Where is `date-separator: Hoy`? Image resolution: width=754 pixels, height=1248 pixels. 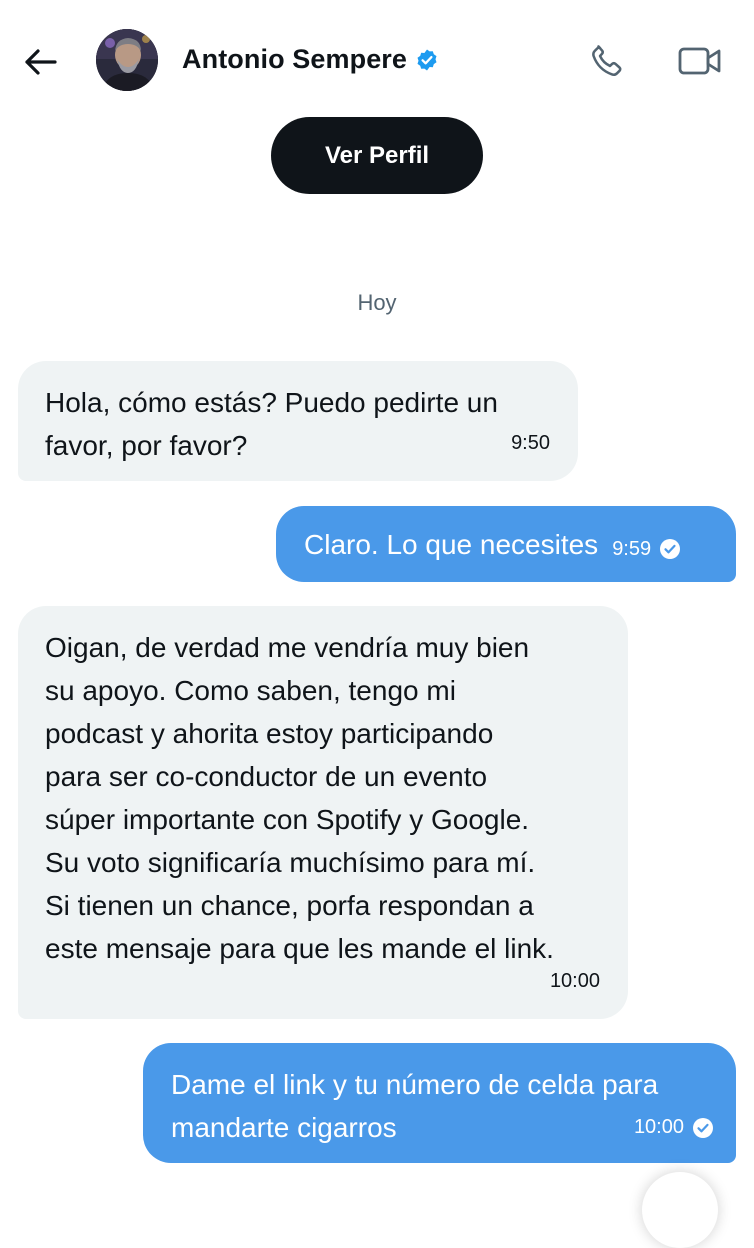
date-separator: Hoy is located at coordinates (377, 302).